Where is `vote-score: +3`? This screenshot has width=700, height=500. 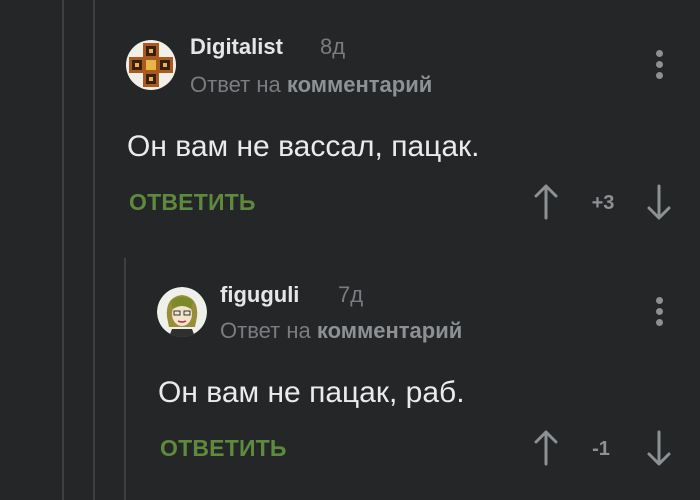 vote-score: +3 is located at coordinates (603, 203).